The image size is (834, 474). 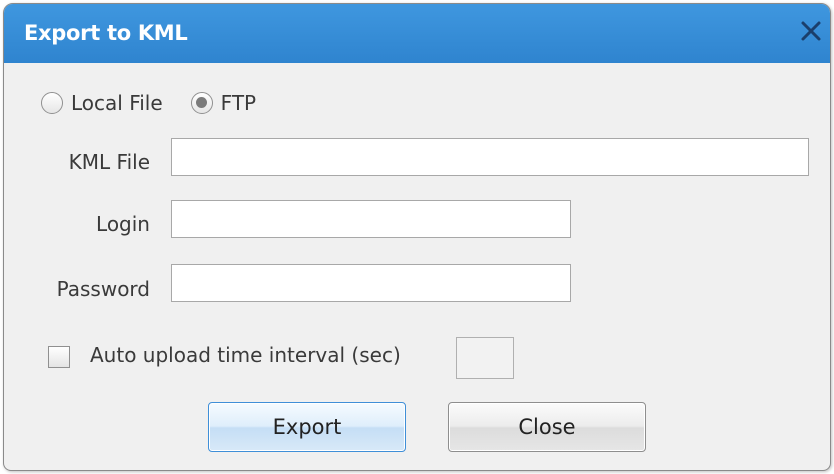 I want to click on export-button: Export, so click(x=307, y=427).